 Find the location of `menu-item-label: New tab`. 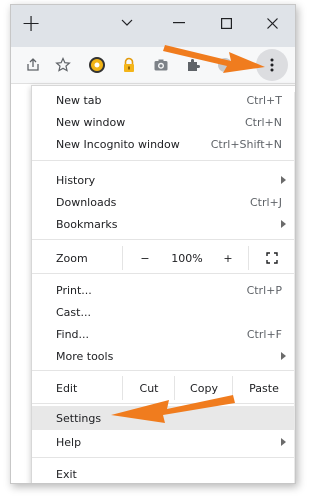

menu-item-label: New tab is located at coordinates (79, 100).